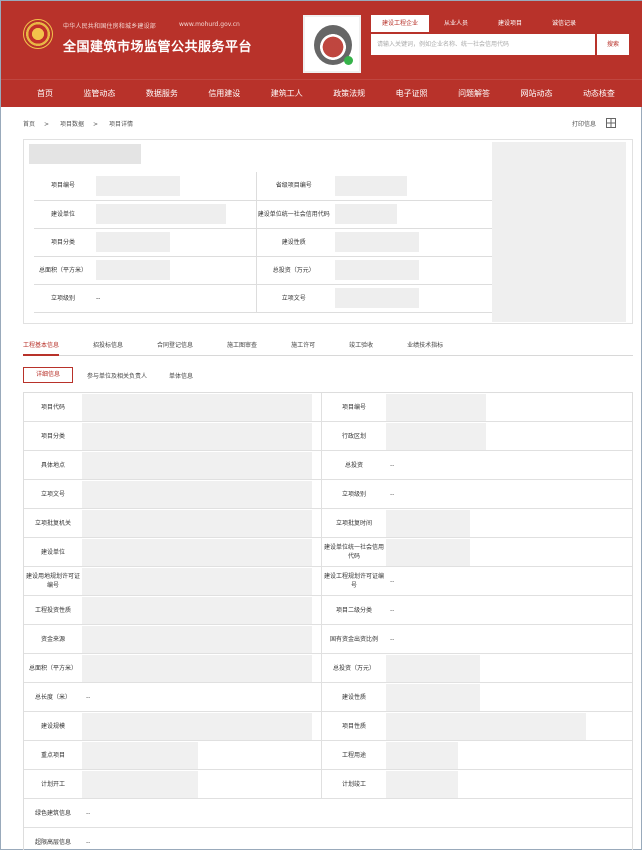 This screenshot has width=642, height=850. What do you see at coordinates (287, 93) in the screenshot?
I see `nav-construction-workers: 建筑工人` at bounding box center [287, 93].